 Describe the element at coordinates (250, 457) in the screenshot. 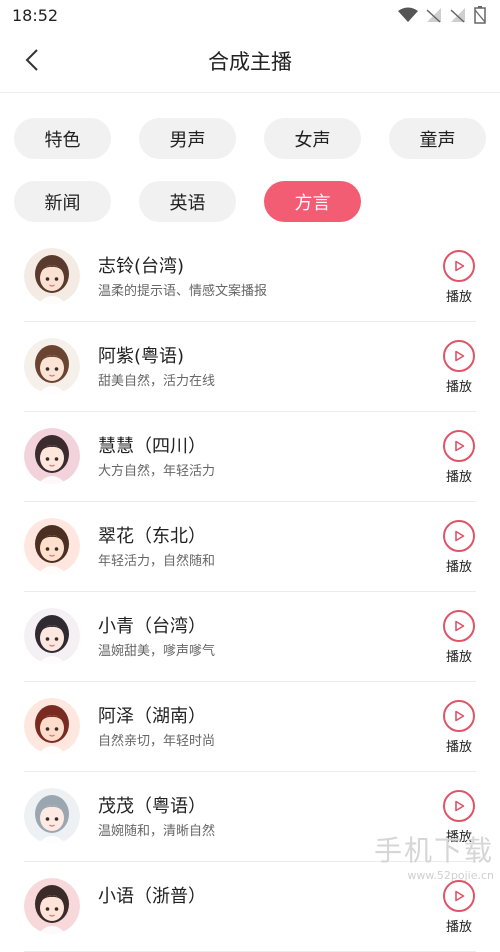

I see `host-list-item: 慧慧（四川） 大方自然，年轻活力 播放` at that location.